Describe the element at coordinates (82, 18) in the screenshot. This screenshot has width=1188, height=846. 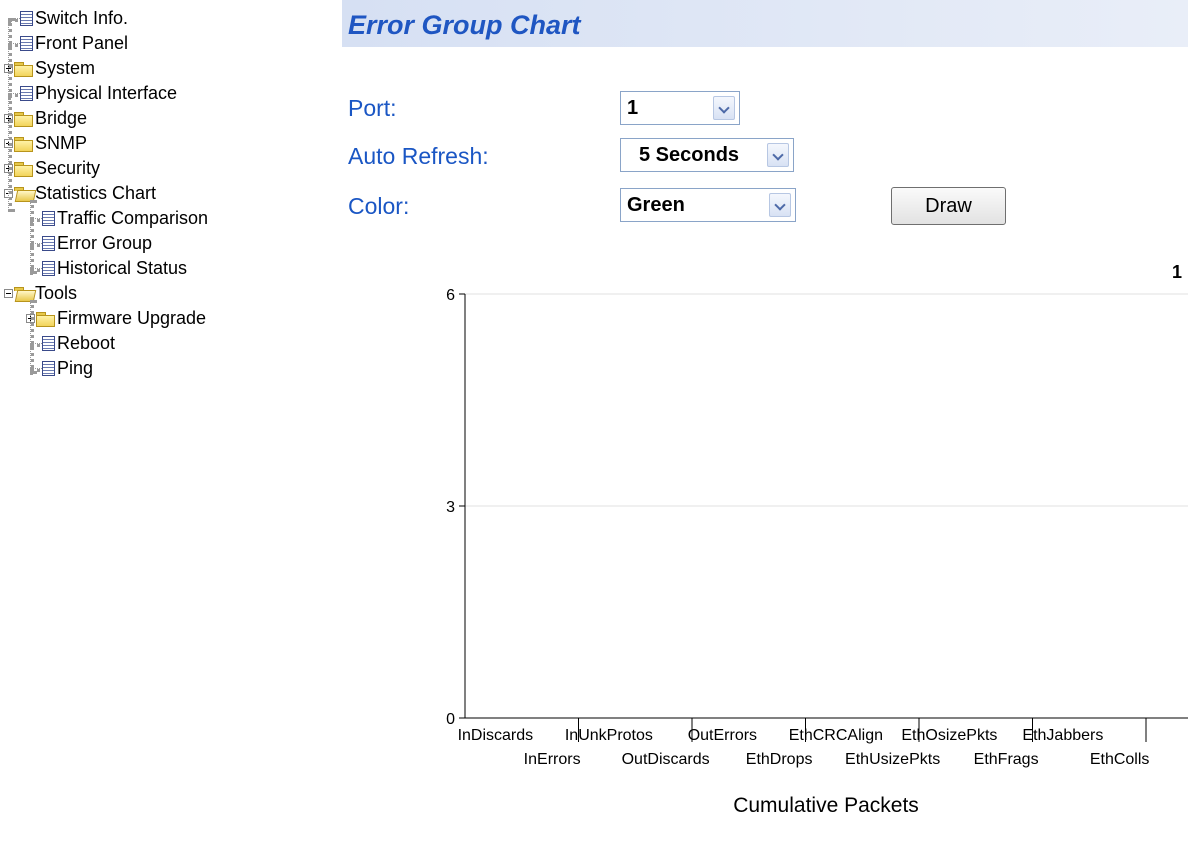
I see `tree-item-label: Switch Info.` at that location.